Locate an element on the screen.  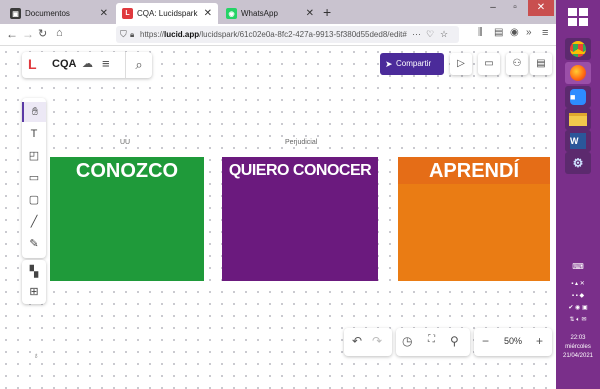
notes-button: ▤ is located at coordinates (541, 64).